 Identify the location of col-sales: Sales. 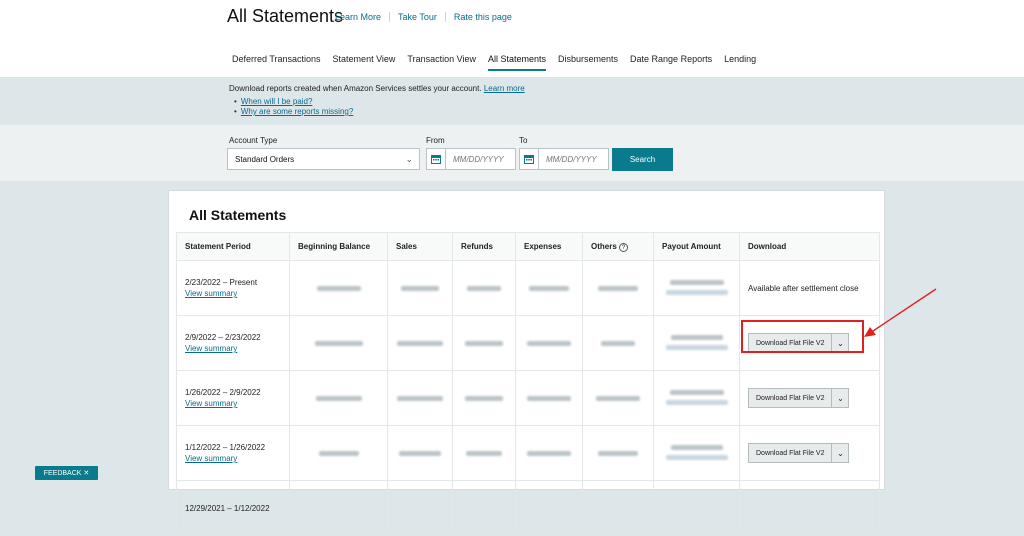
(420, 246).